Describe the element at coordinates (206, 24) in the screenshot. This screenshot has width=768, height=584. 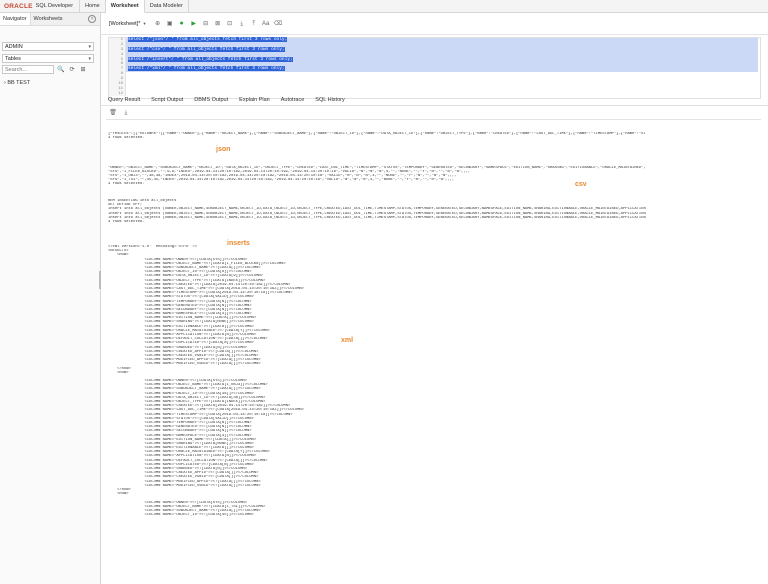
I see `explain-plan-icon: ⊟` at that location.